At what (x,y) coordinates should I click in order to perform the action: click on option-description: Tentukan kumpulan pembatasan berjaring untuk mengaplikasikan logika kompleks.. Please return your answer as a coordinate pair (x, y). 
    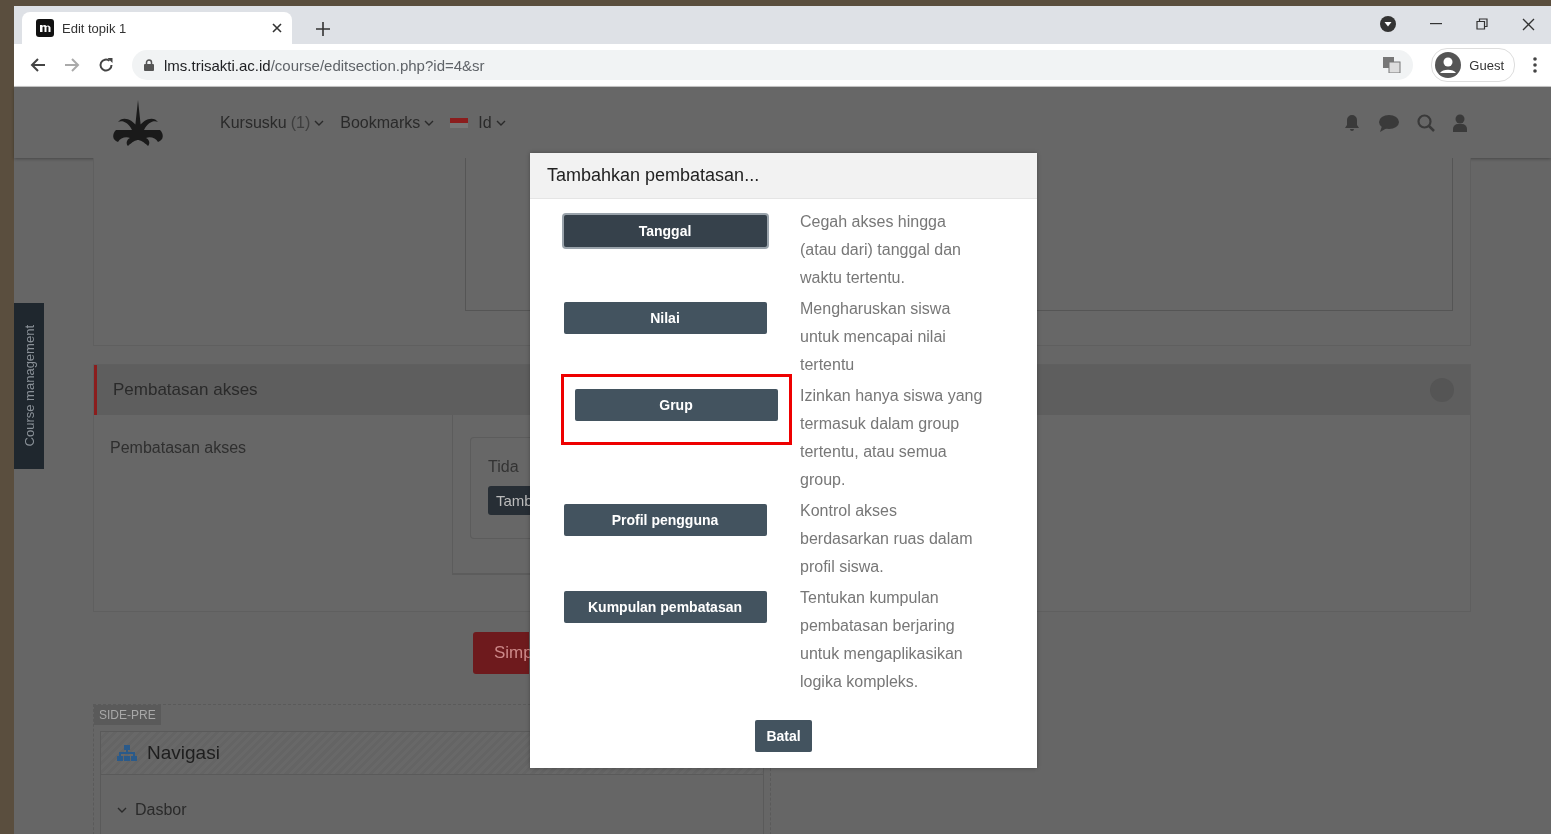
    Looking at the image, I should click on (882, 640).